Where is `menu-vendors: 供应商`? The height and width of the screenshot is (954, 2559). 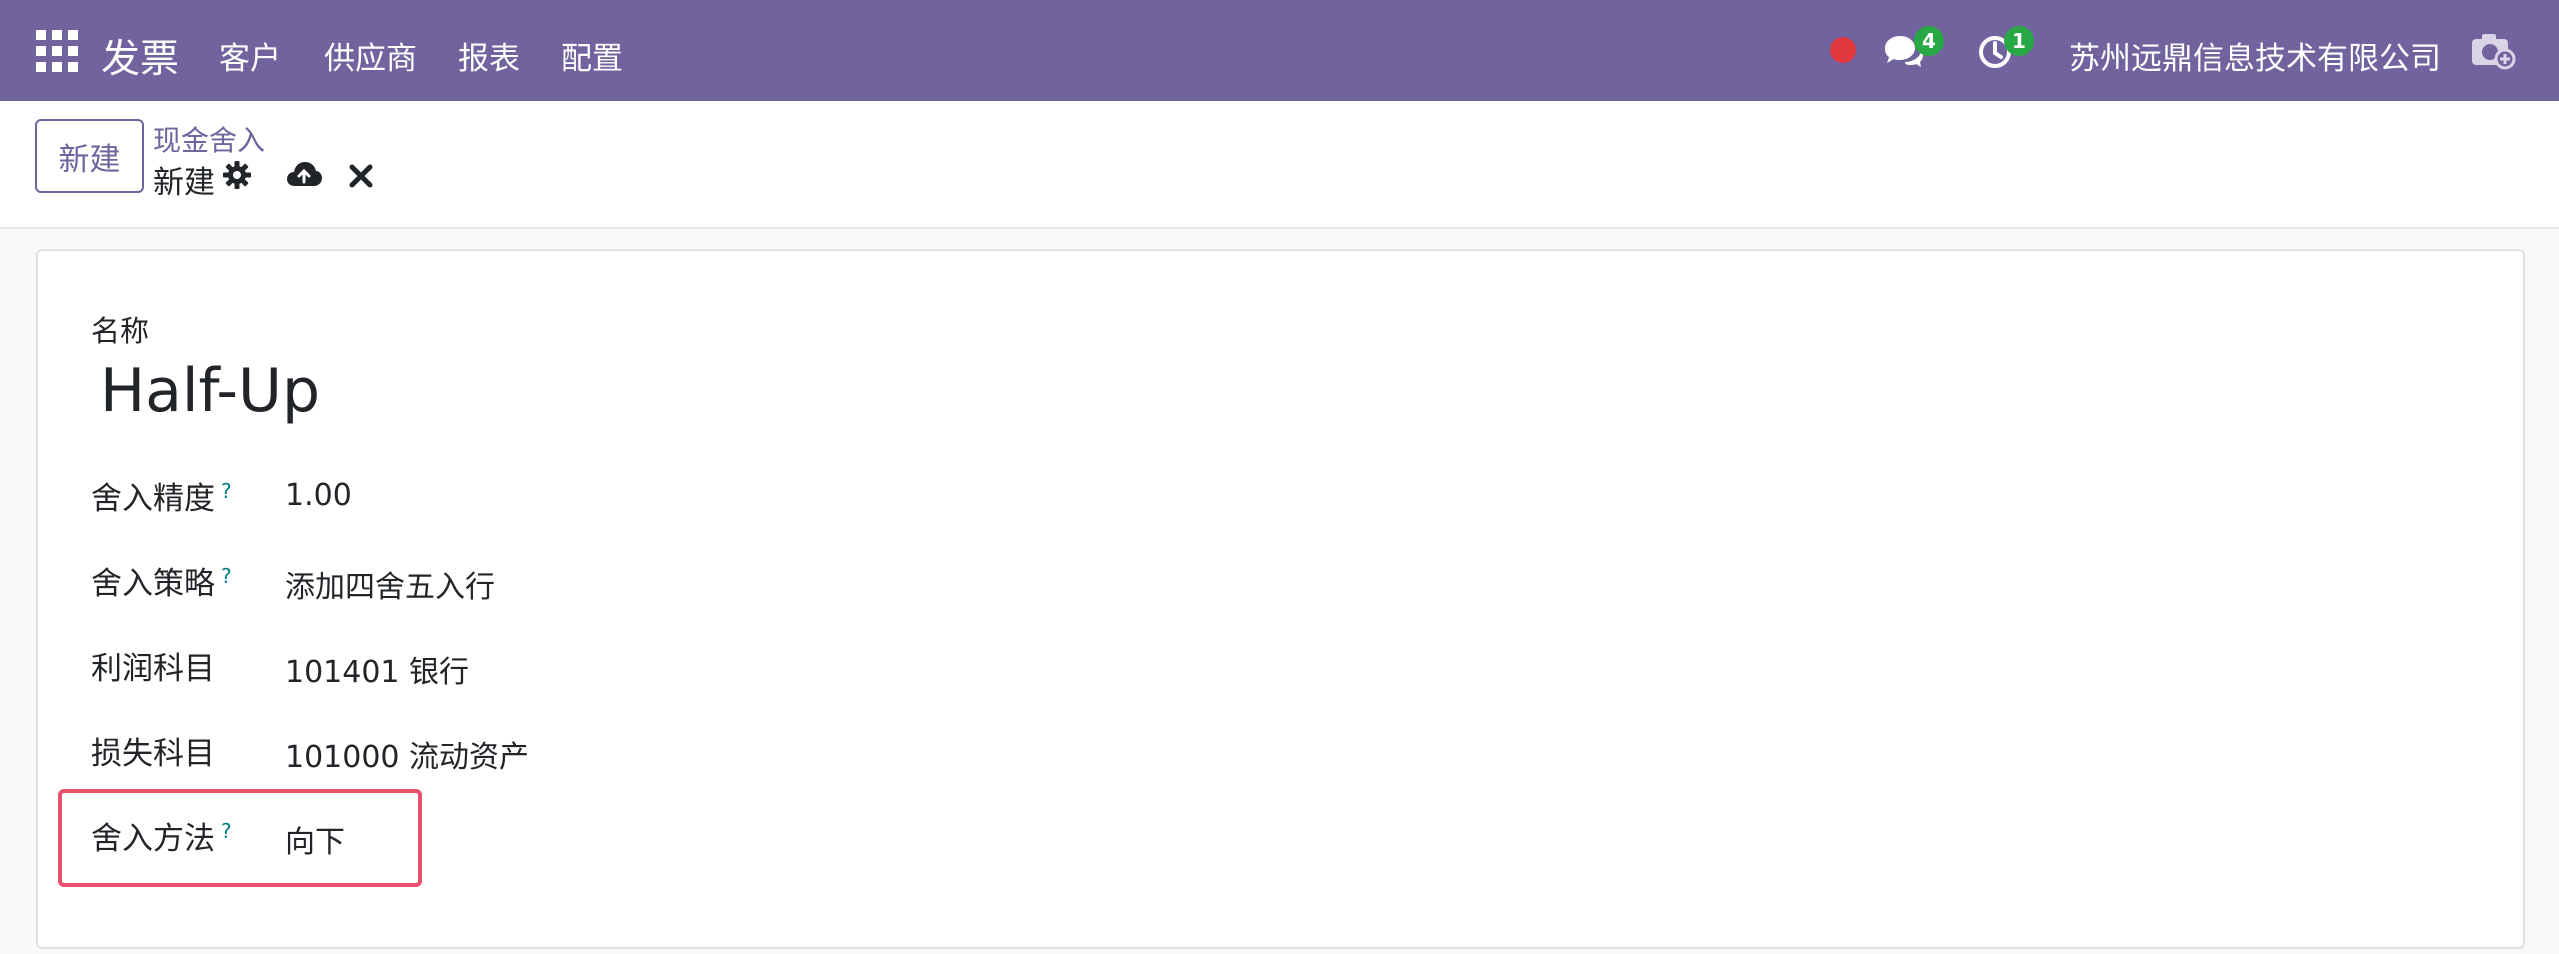 menu-vendors: 供应商 is located at coordinates (370, 55).